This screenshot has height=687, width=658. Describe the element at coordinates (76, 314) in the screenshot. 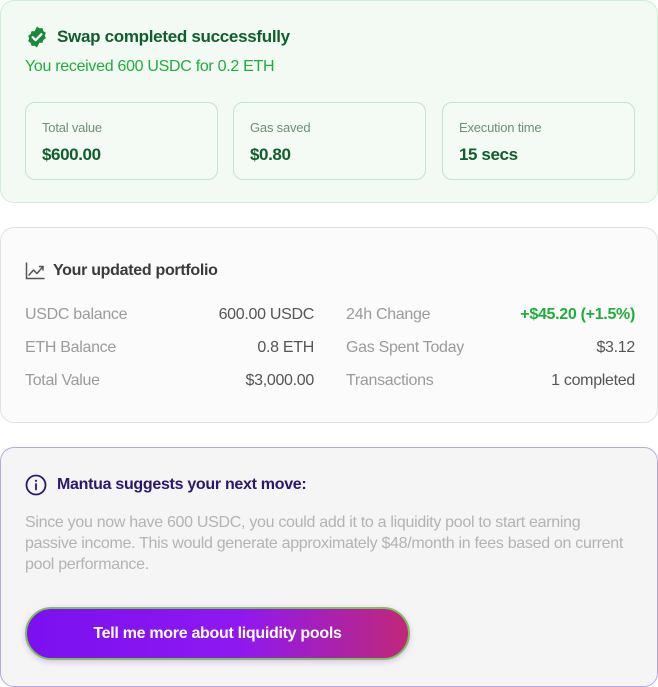

I see `usdc-balance-label: USDC balance` at that location.